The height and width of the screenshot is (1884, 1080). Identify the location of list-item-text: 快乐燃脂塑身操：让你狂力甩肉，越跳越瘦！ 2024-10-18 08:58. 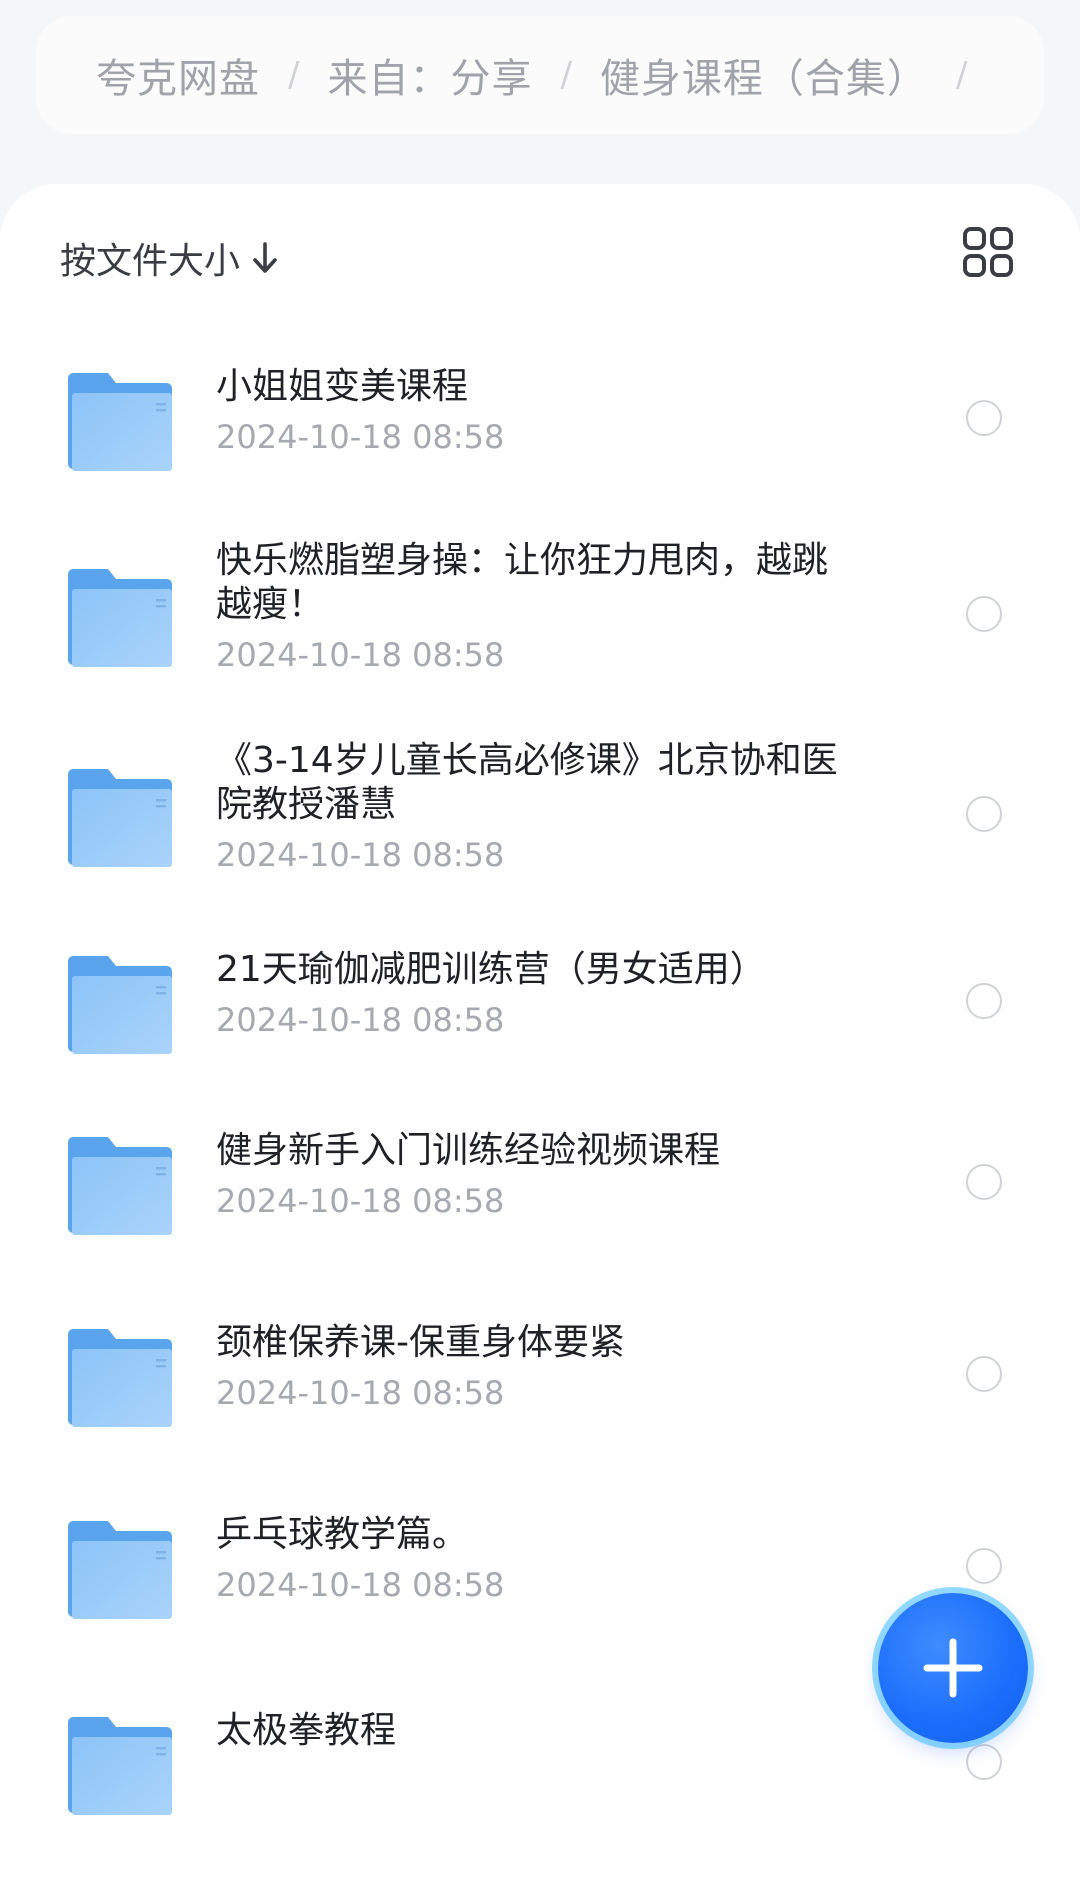
(536, 608).